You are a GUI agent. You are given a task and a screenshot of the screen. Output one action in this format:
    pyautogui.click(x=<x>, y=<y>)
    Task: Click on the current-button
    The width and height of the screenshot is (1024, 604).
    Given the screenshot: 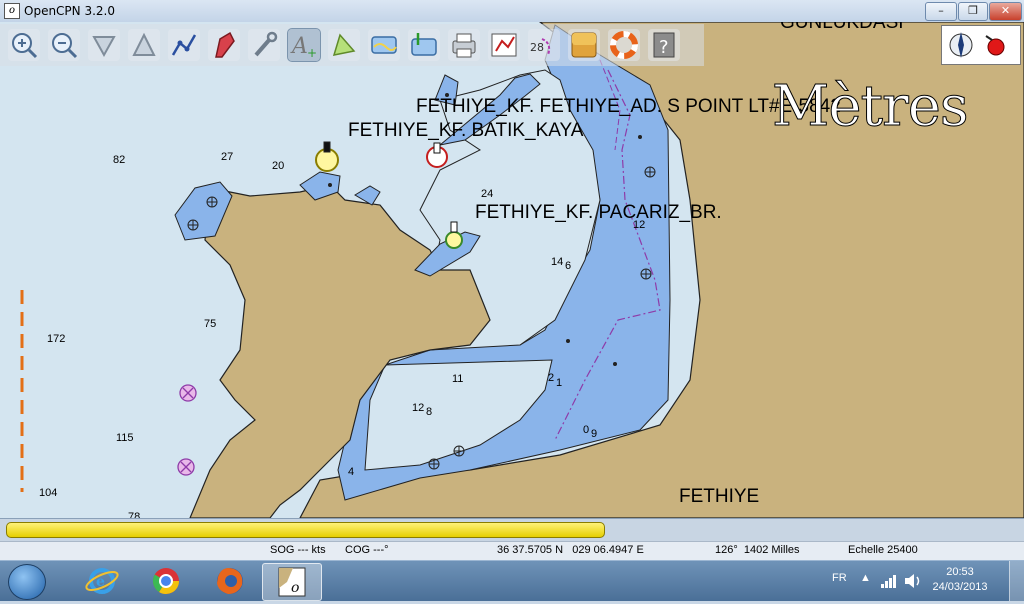 What is the action you would take?
    pyautogui.click(x=424, y=45)
    